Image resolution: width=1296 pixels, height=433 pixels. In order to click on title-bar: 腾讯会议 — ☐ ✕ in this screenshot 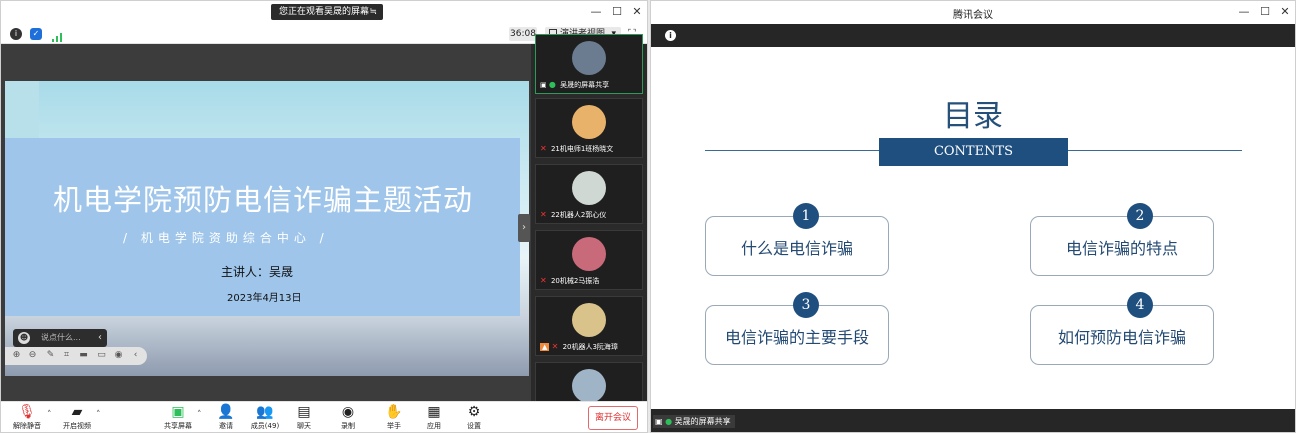, I will do `click(973, 12)`.